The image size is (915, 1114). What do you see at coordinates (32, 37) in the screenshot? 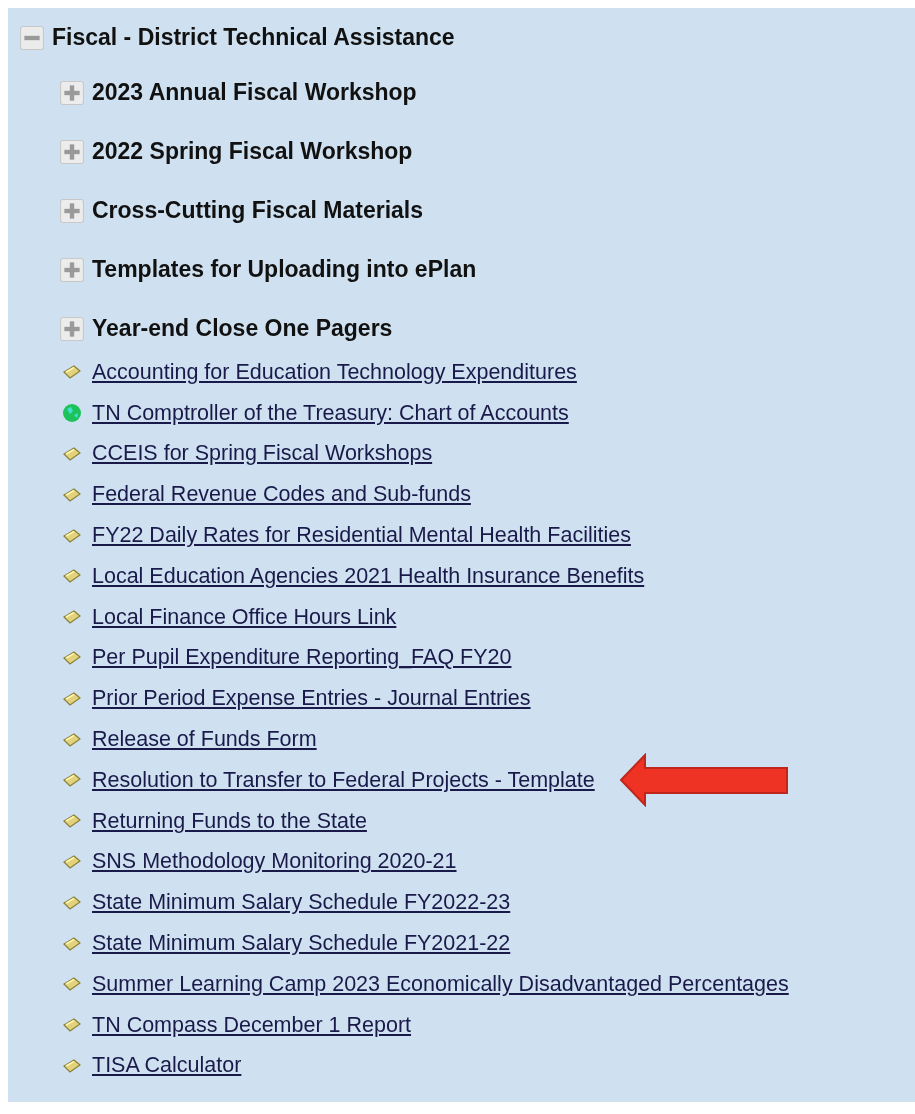
I see `collapse-icon` at bounding box center [32, 37].